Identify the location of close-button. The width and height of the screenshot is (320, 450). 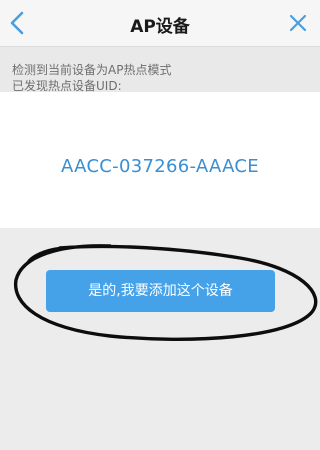
(298, 23).